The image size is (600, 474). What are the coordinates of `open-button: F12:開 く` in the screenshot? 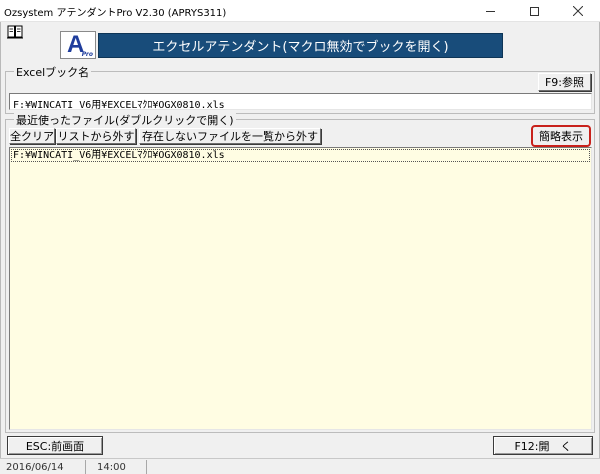 It's located at (543, 445).